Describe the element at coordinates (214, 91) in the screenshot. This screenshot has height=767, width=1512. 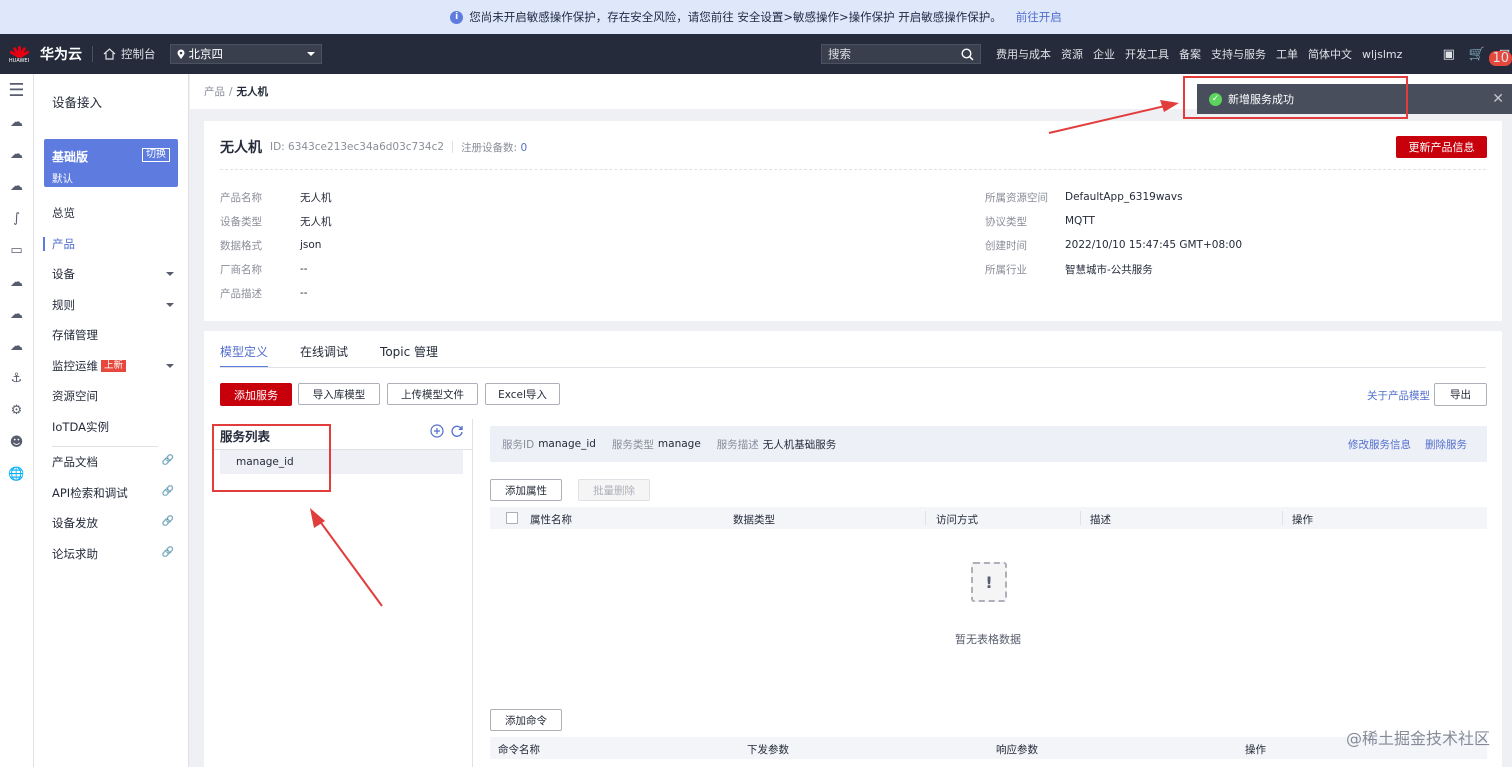
I see `breadcrumb-products: 产品` at that location.